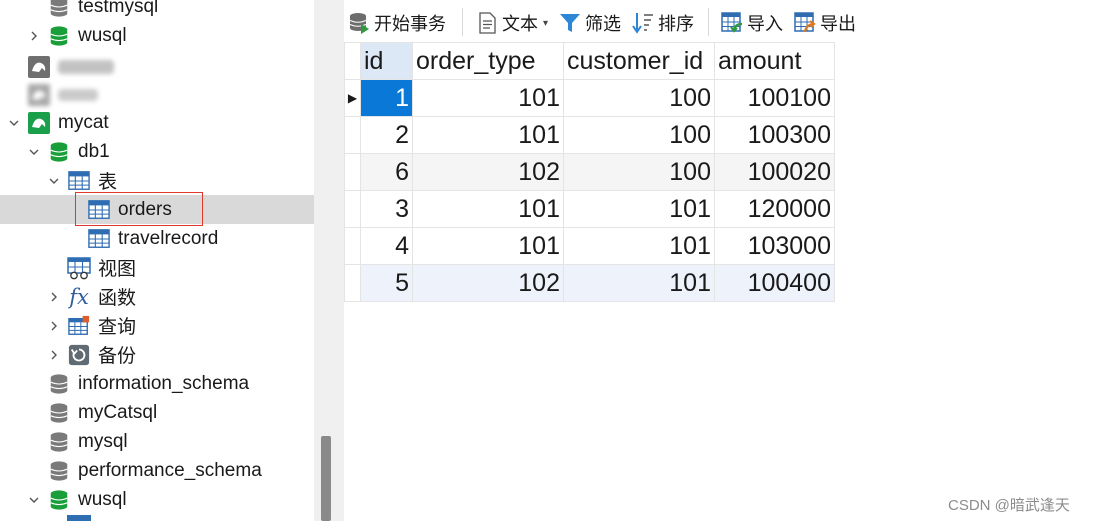 The height and width of the screenshot is (521, 1099). I want to click on tree-item-db1: db1, so click(157, 151).